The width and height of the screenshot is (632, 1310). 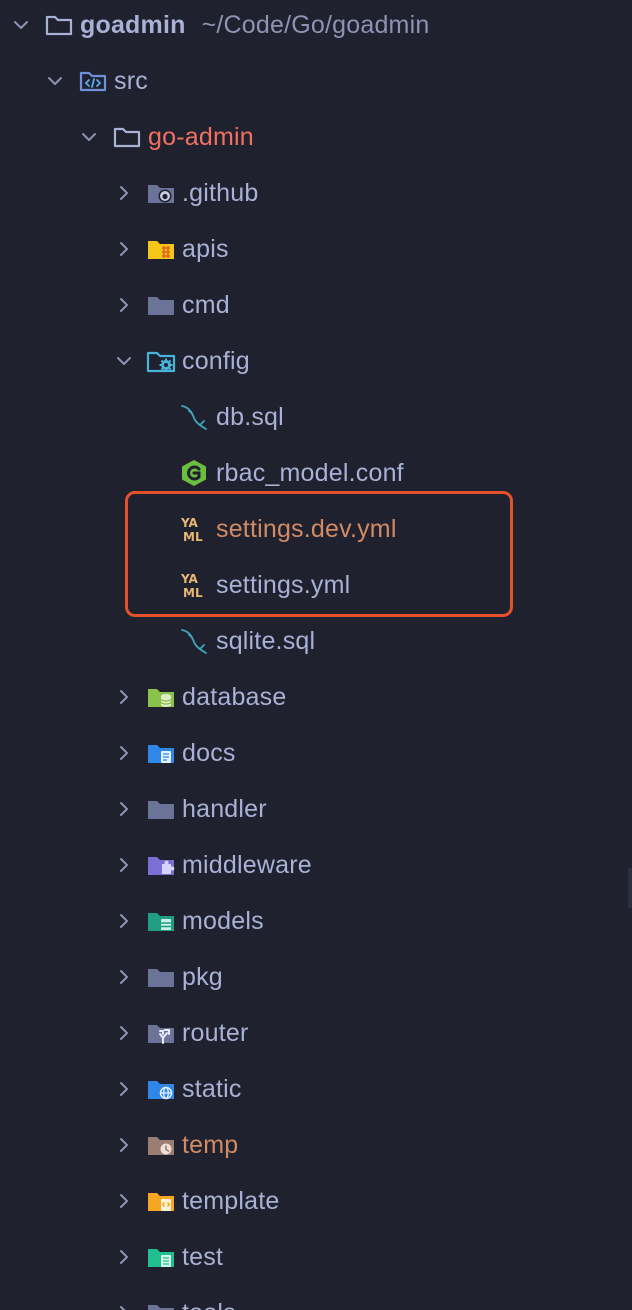 I want to click on go-admin-label: go-admin, so click(x=201, y=137).